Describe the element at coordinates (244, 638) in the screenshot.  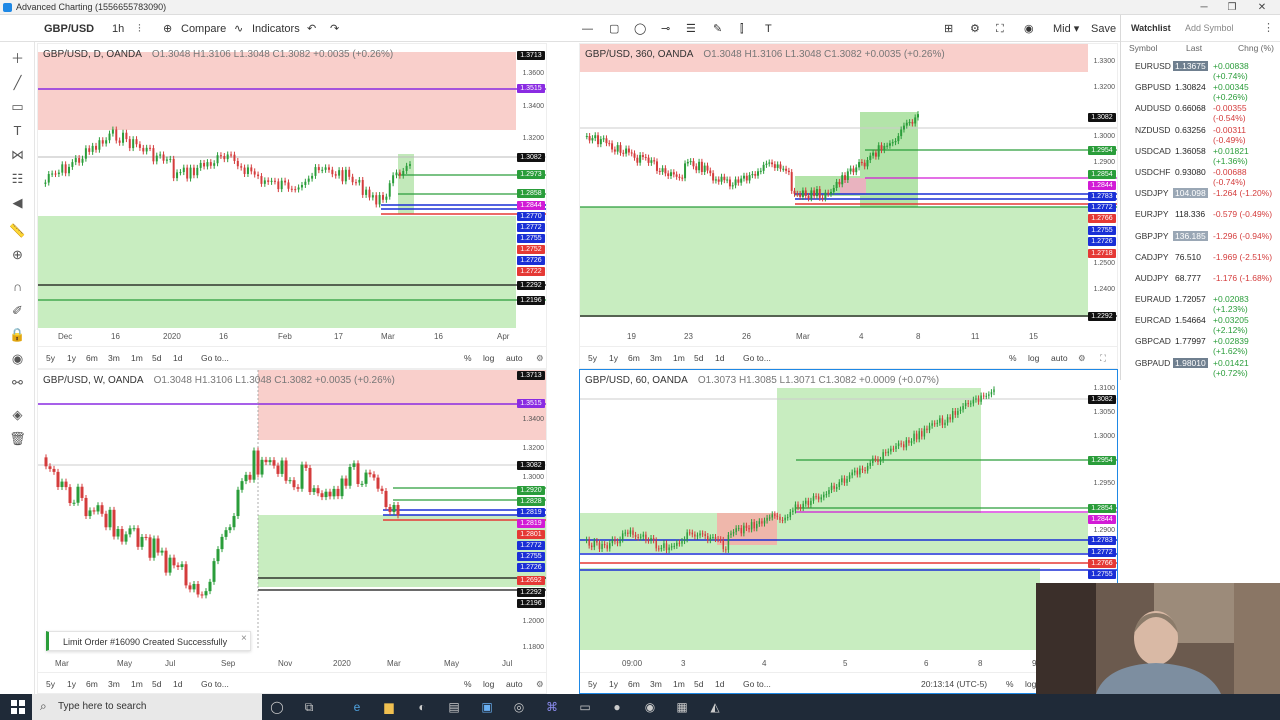
I see `toast-close-button: ×` at that location.